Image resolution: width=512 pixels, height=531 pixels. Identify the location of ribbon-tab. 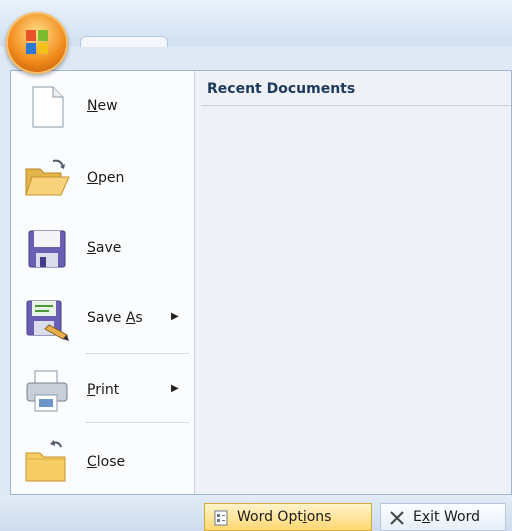
(124, 41).